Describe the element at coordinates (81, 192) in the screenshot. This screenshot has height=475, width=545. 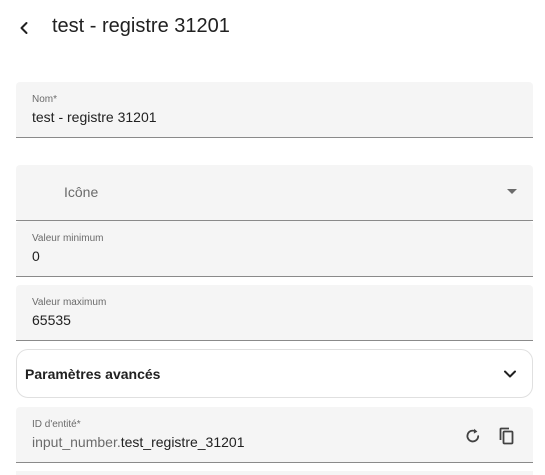
I see `icon-picker-placeholder: Icône` at that location.